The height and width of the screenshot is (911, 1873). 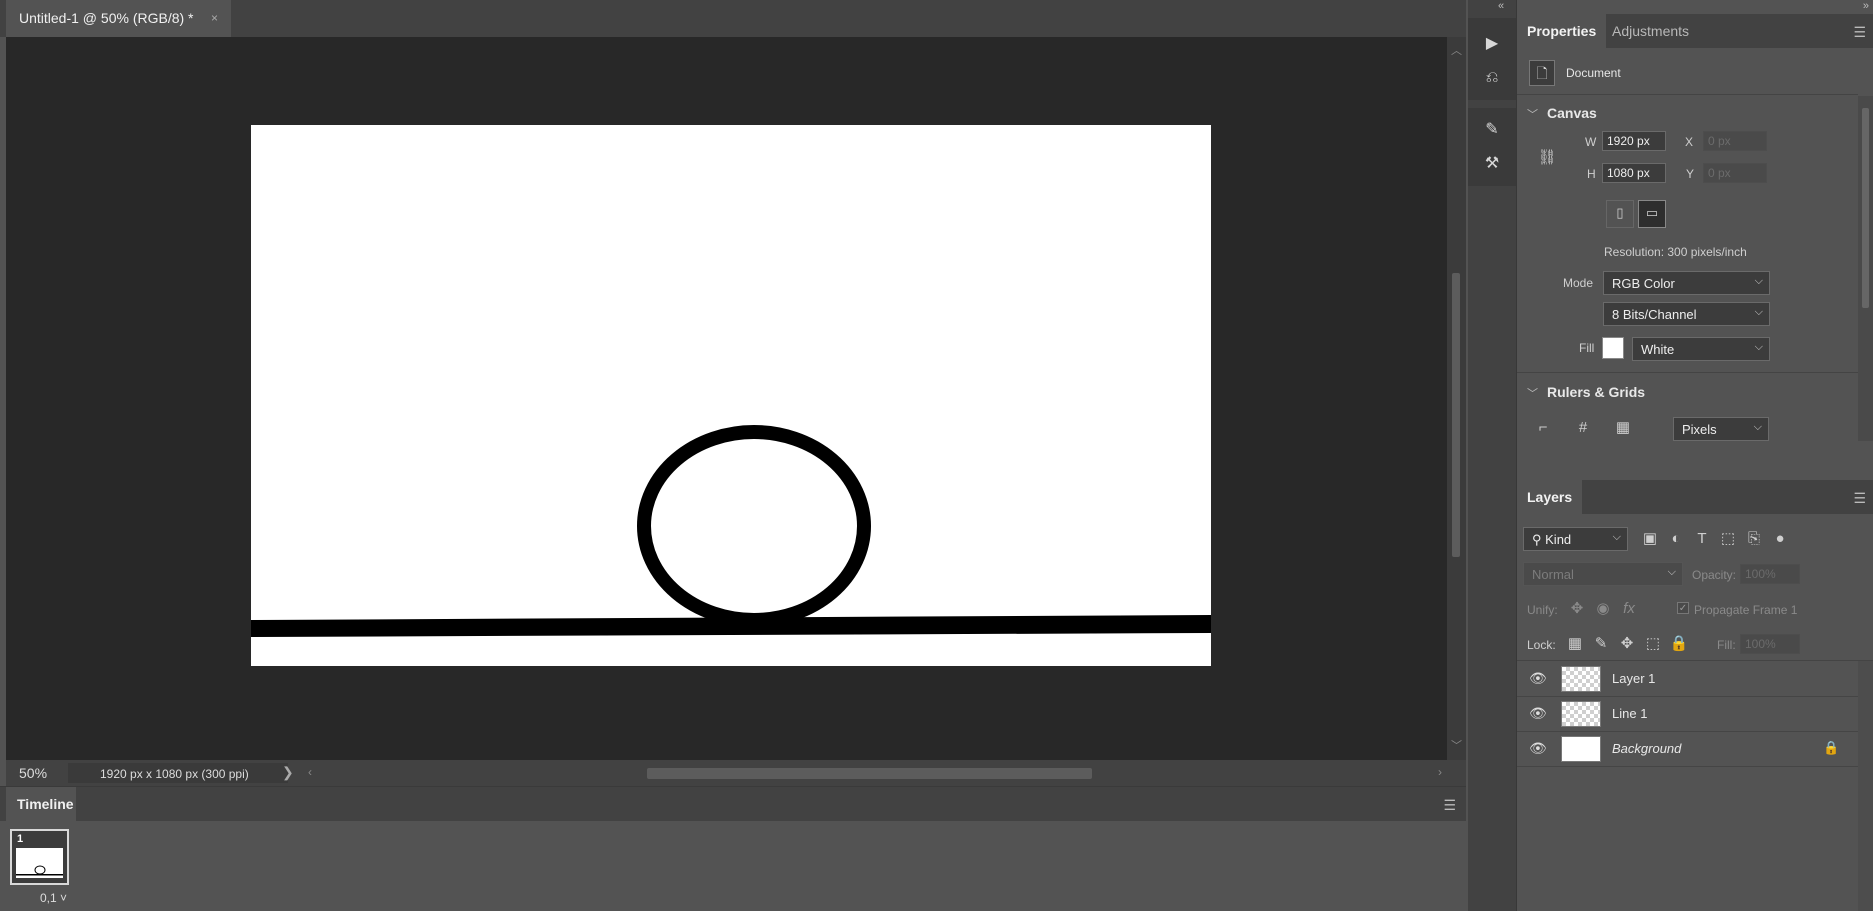 What do you see at coordinates (1492, 130) in the screenshot?
I see `brush-settings-icon: ✎` at bounding box center [1492, 130].